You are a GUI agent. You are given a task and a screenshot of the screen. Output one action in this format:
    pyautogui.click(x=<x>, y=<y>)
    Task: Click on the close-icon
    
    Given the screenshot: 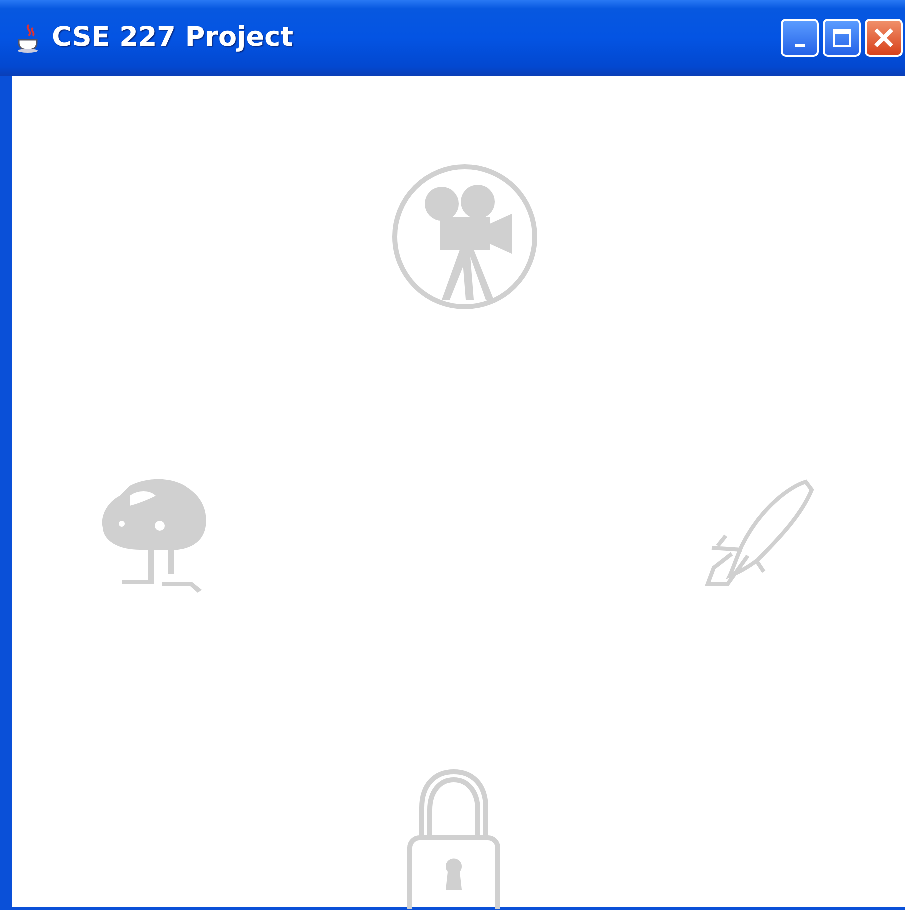 What is the action you would take?
    pyautogui.click(x=884, y=38)
    